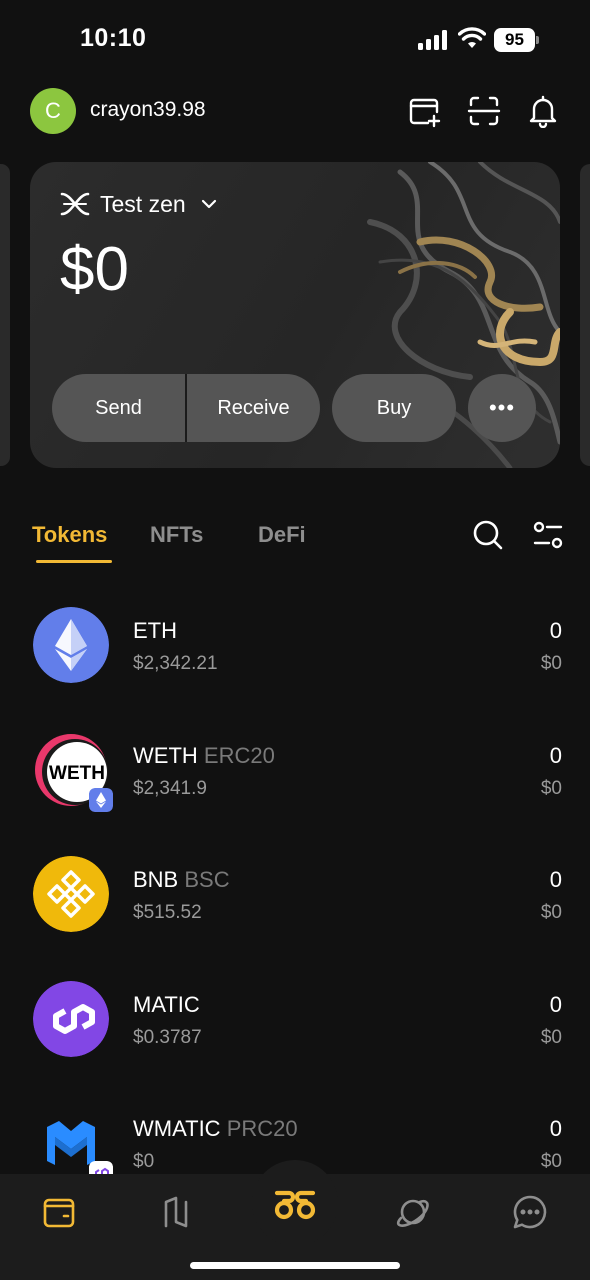 This screenshot has height=1280, width=590. What do you see at coordinates (295, 657) in the screenshot?
I see `token-row-eth: ETH $2,342.21 0 $0` at bounding box center [295, 657].